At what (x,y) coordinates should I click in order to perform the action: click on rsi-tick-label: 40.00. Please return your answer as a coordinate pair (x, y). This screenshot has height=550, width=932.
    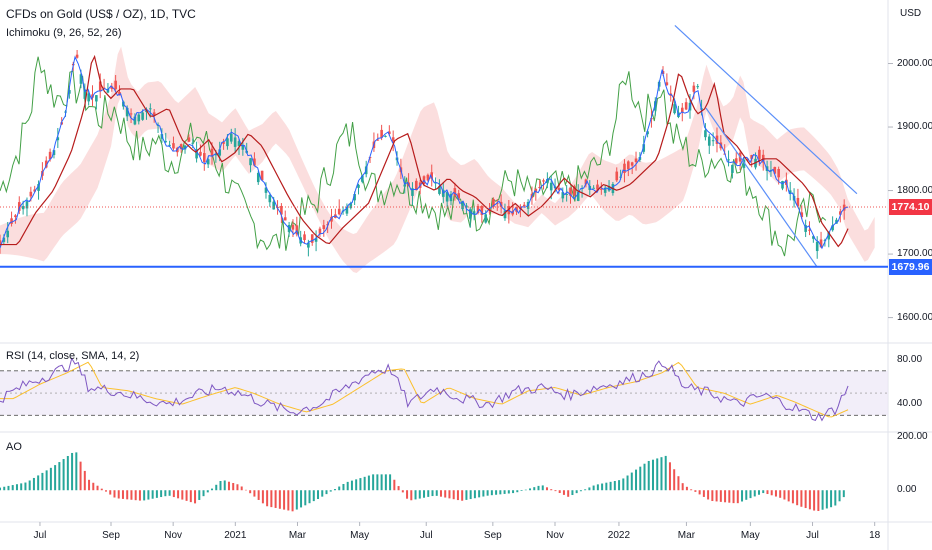
    Looking at the image, I should click on (910, 404).